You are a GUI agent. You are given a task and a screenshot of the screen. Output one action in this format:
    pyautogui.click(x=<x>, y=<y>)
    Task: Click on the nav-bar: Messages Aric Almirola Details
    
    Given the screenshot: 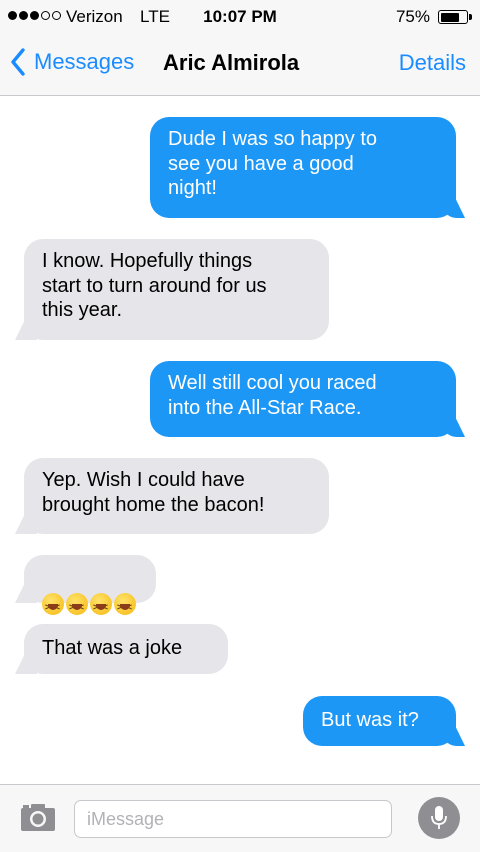 What is the action you would take?
    pyautogui.click(x=240, y=65)
    